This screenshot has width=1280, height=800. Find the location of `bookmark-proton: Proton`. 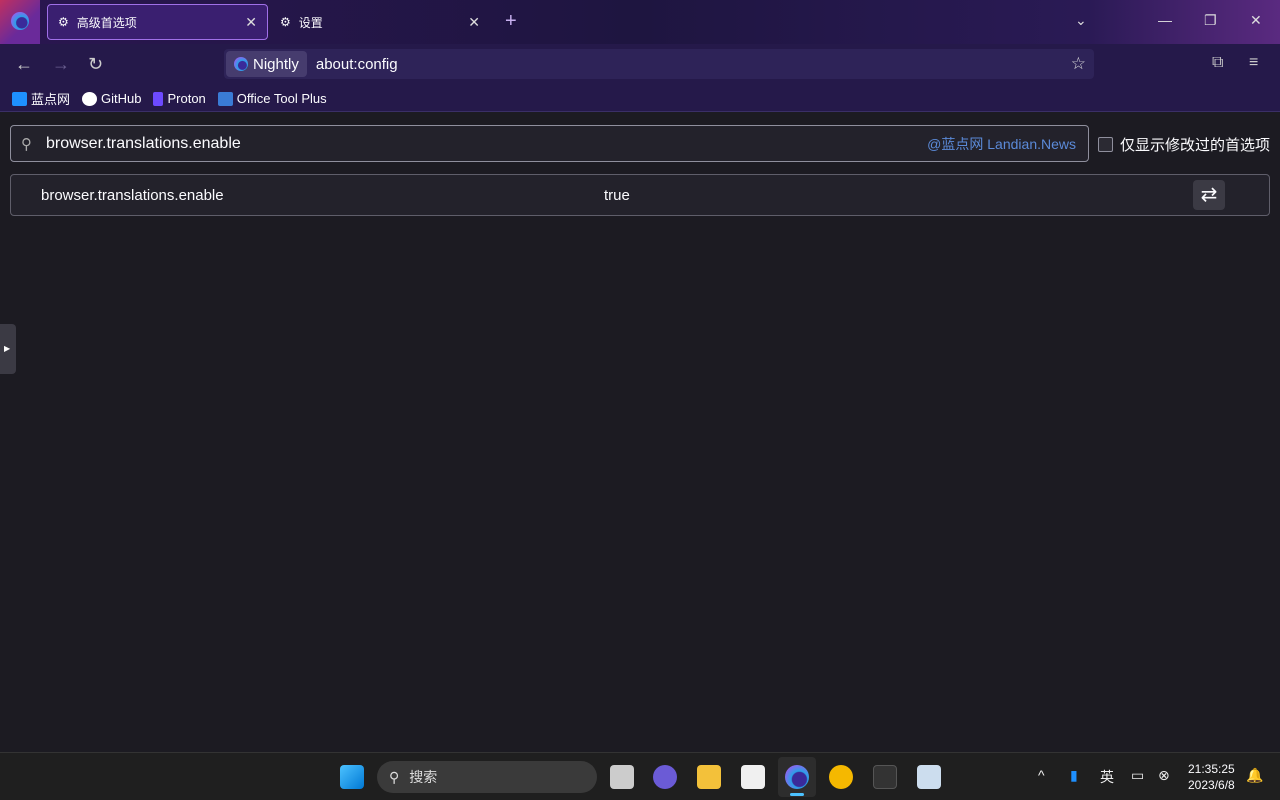

bookmark-proton: Proton is located at coordinates (179, 98).